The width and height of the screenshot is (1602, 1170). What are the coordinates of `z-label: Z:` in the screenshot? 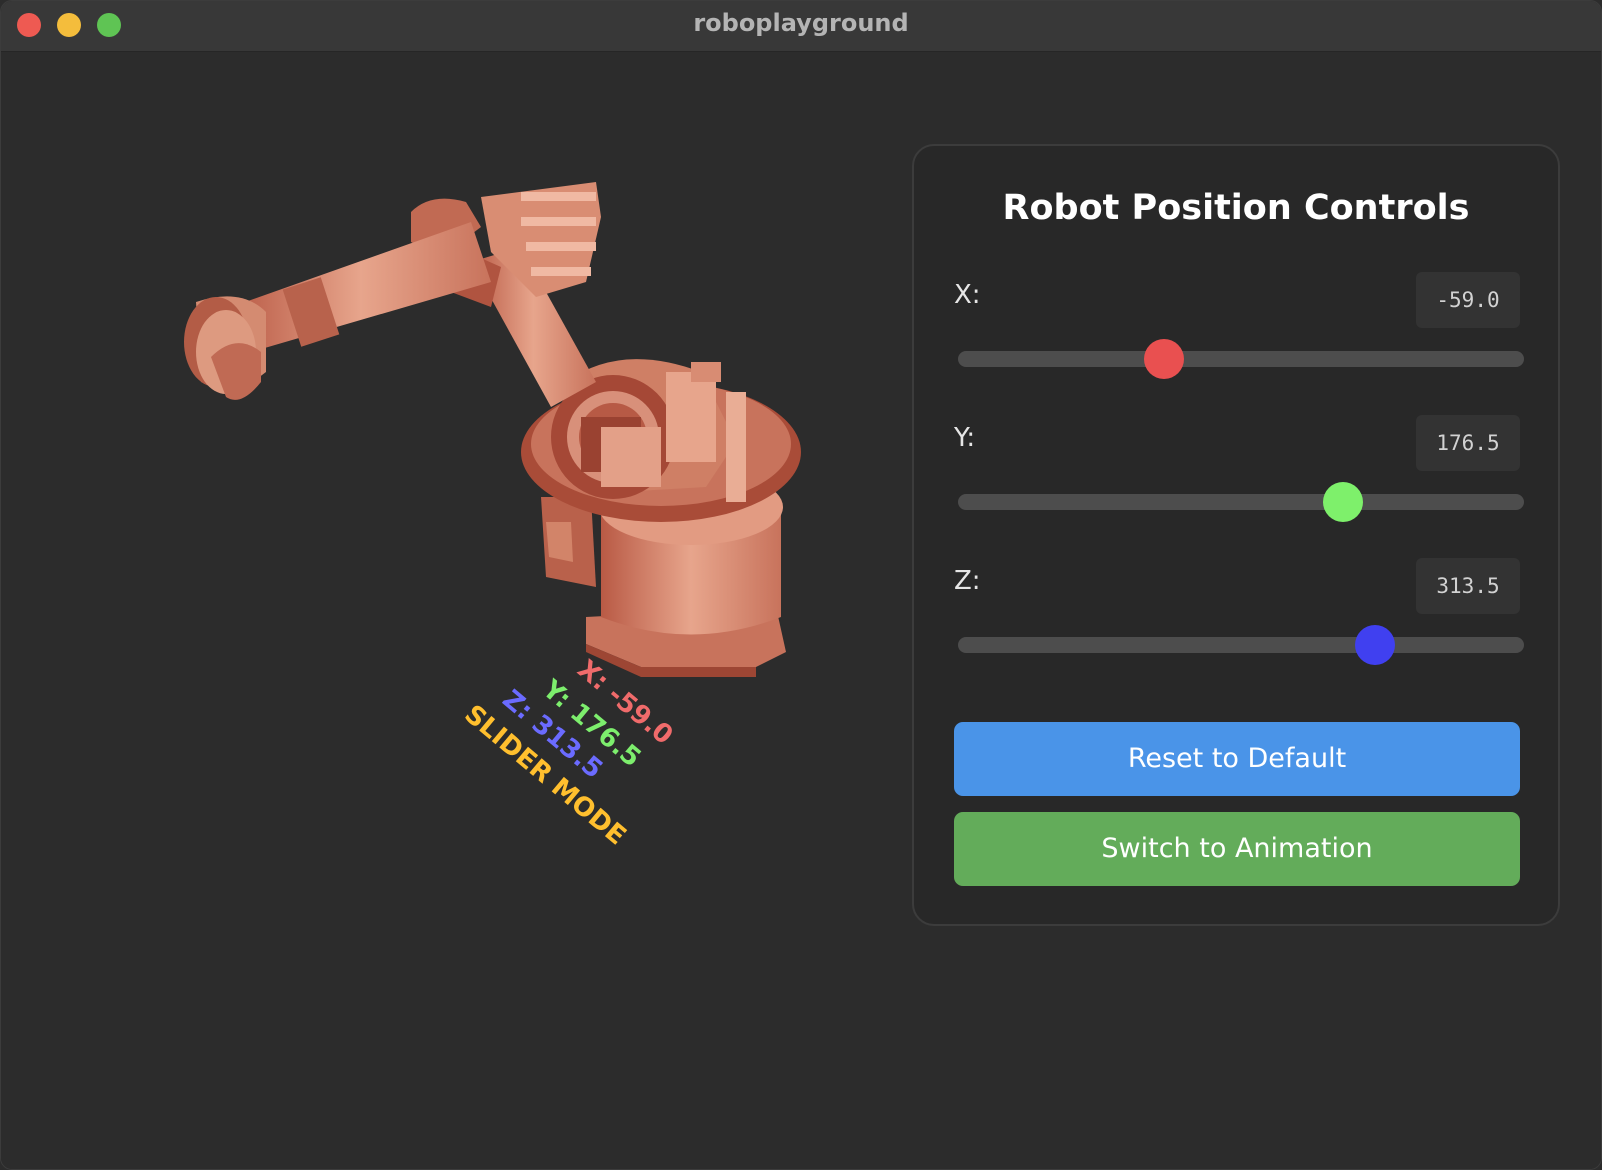 It's located at (967, 581).